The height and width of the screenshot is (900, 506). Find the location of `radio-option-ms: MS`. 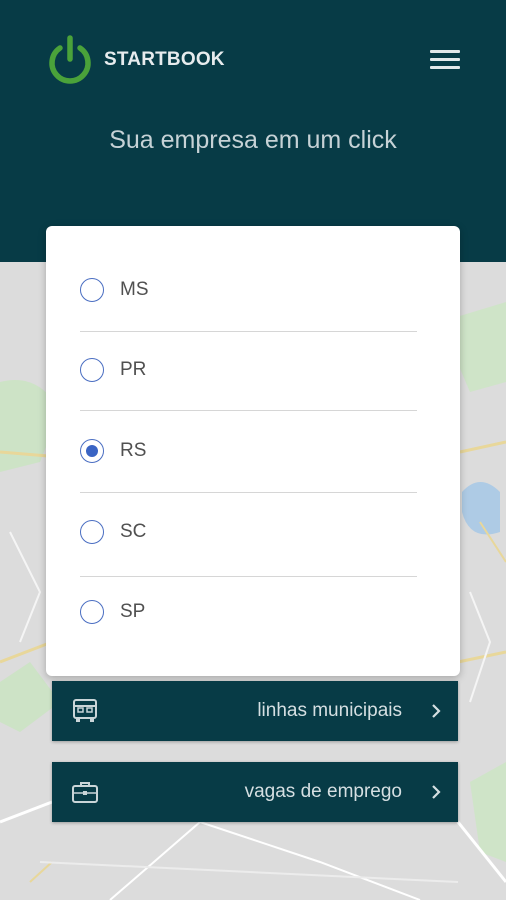

radio-option-ms: MS is located at coordinates (248, 289).